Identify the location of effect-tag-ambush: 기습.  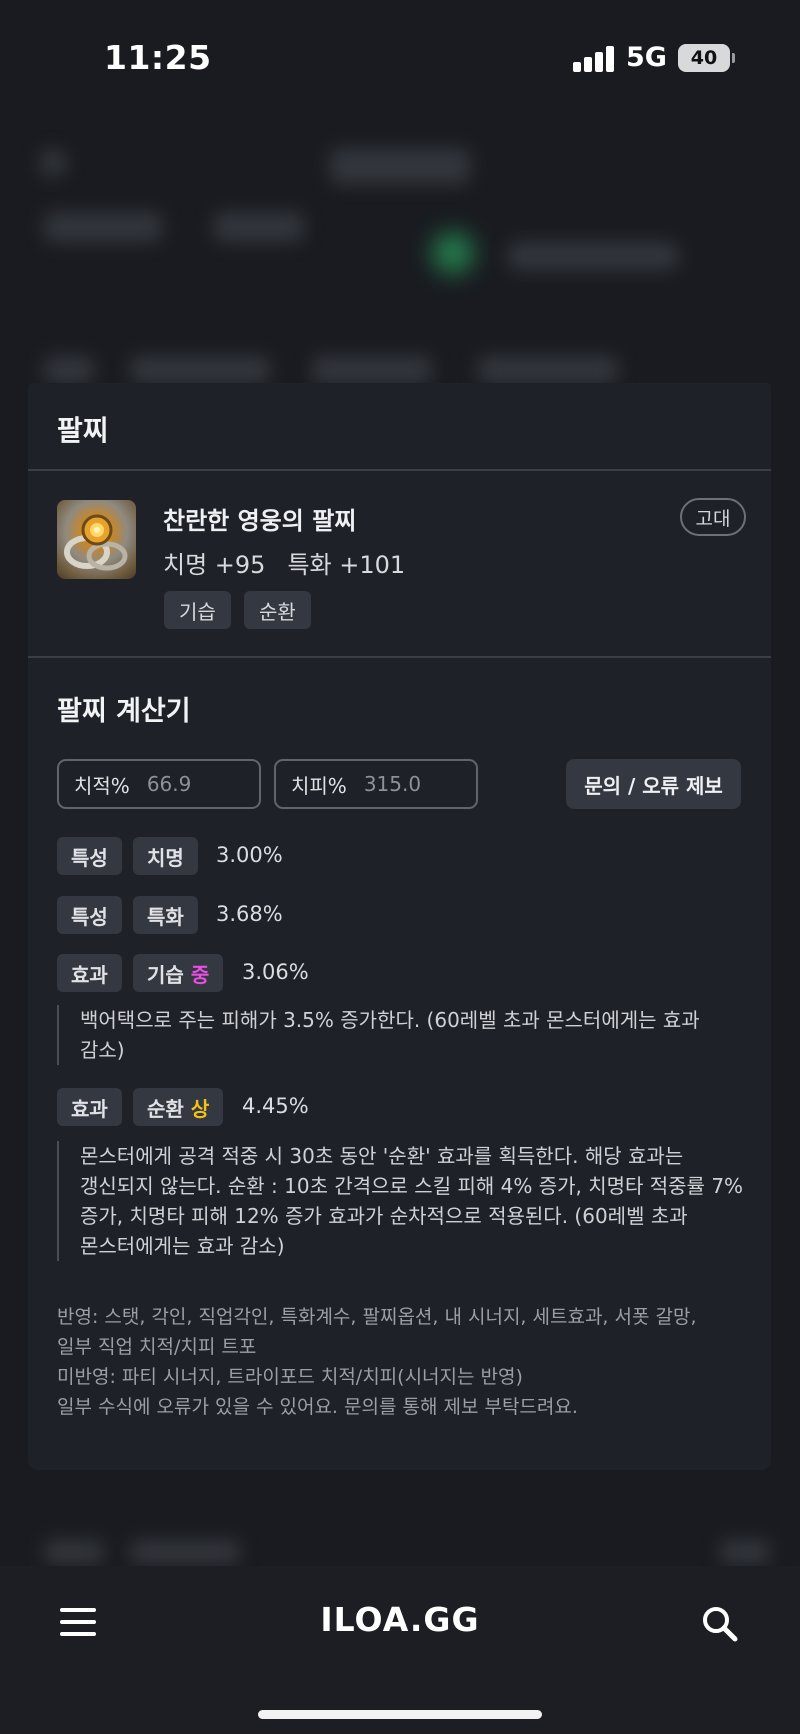
(197, 610).